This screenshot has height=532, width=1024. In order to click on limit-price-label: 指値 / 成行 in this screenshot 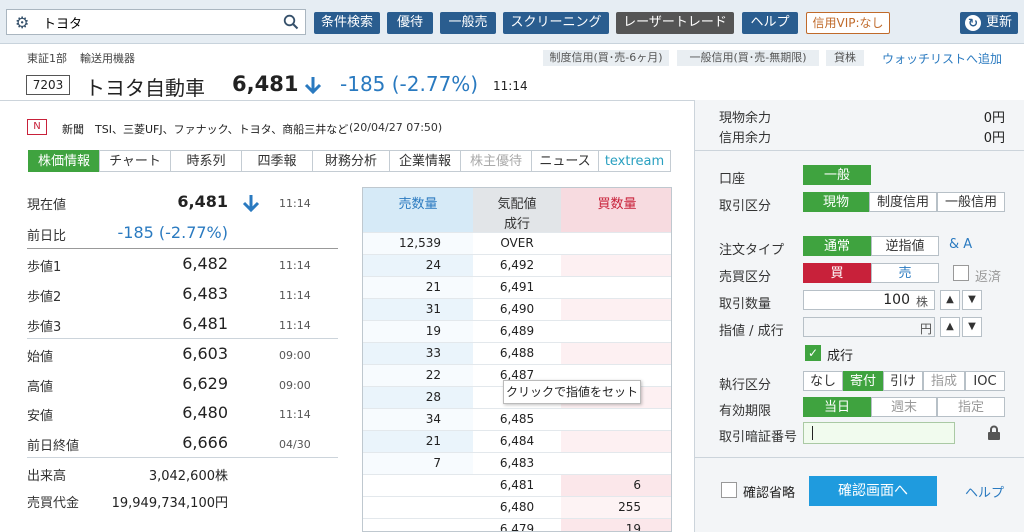, I will do `click(751, 331)`.